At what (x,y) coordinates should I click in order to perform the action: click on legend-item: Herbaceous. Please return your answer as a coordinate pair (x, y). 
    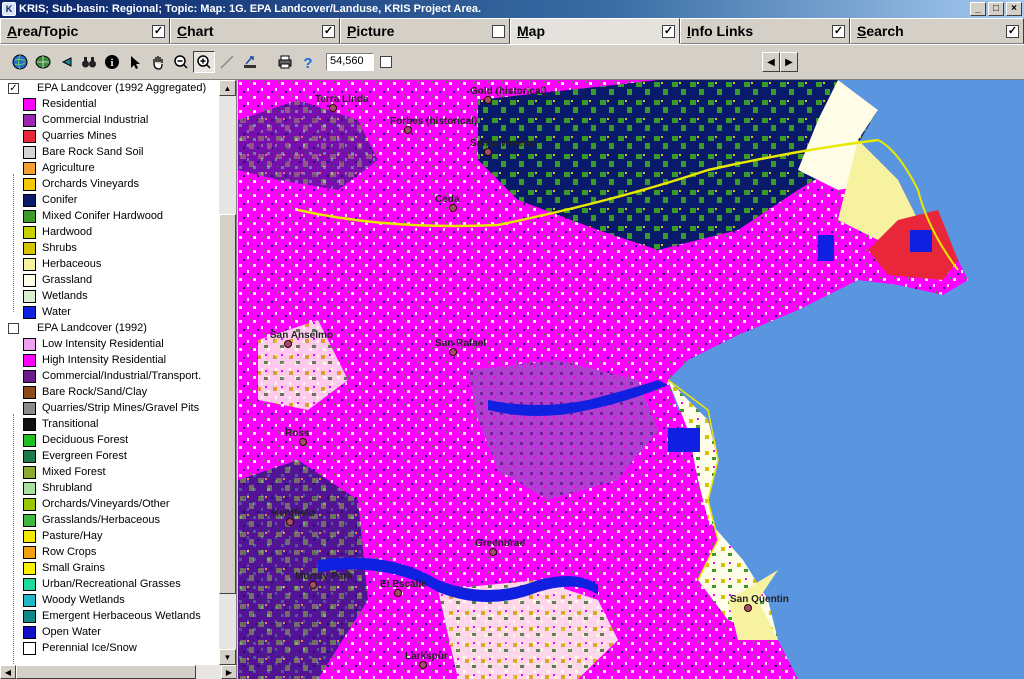
    Looking at the image, I should click on (62, 264).